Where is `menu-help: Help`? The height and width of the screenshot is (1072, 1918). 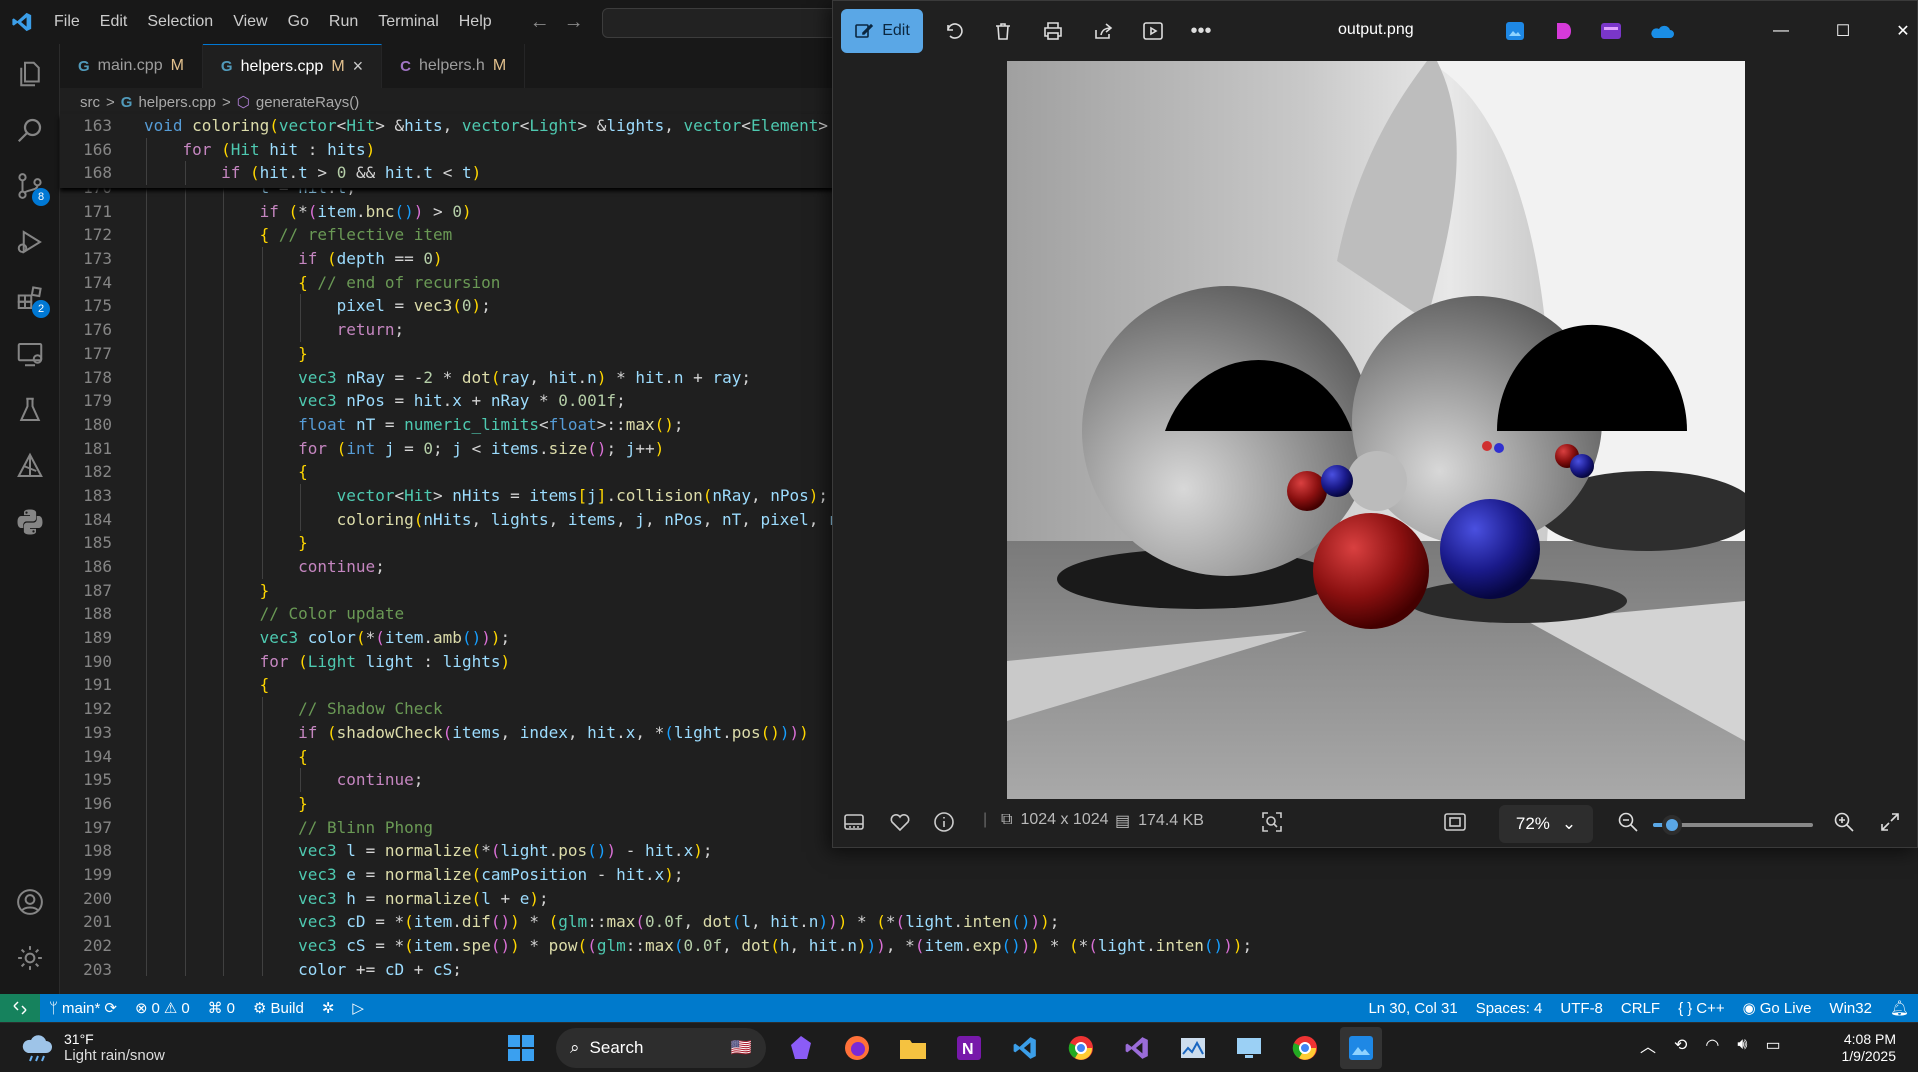
menu-help: Help is located at coordinates (475, 22).